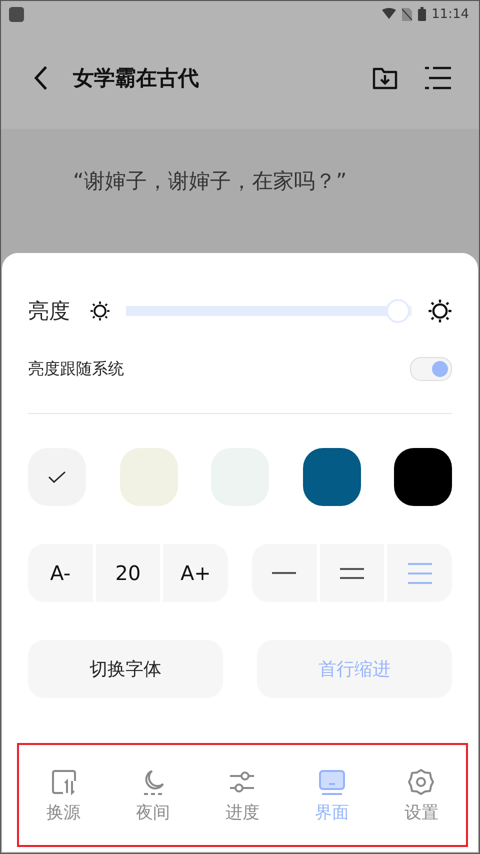 The height and width of the screenshot is (854, 480). I want to click on increase-font-button: A+, so click(195, 573).